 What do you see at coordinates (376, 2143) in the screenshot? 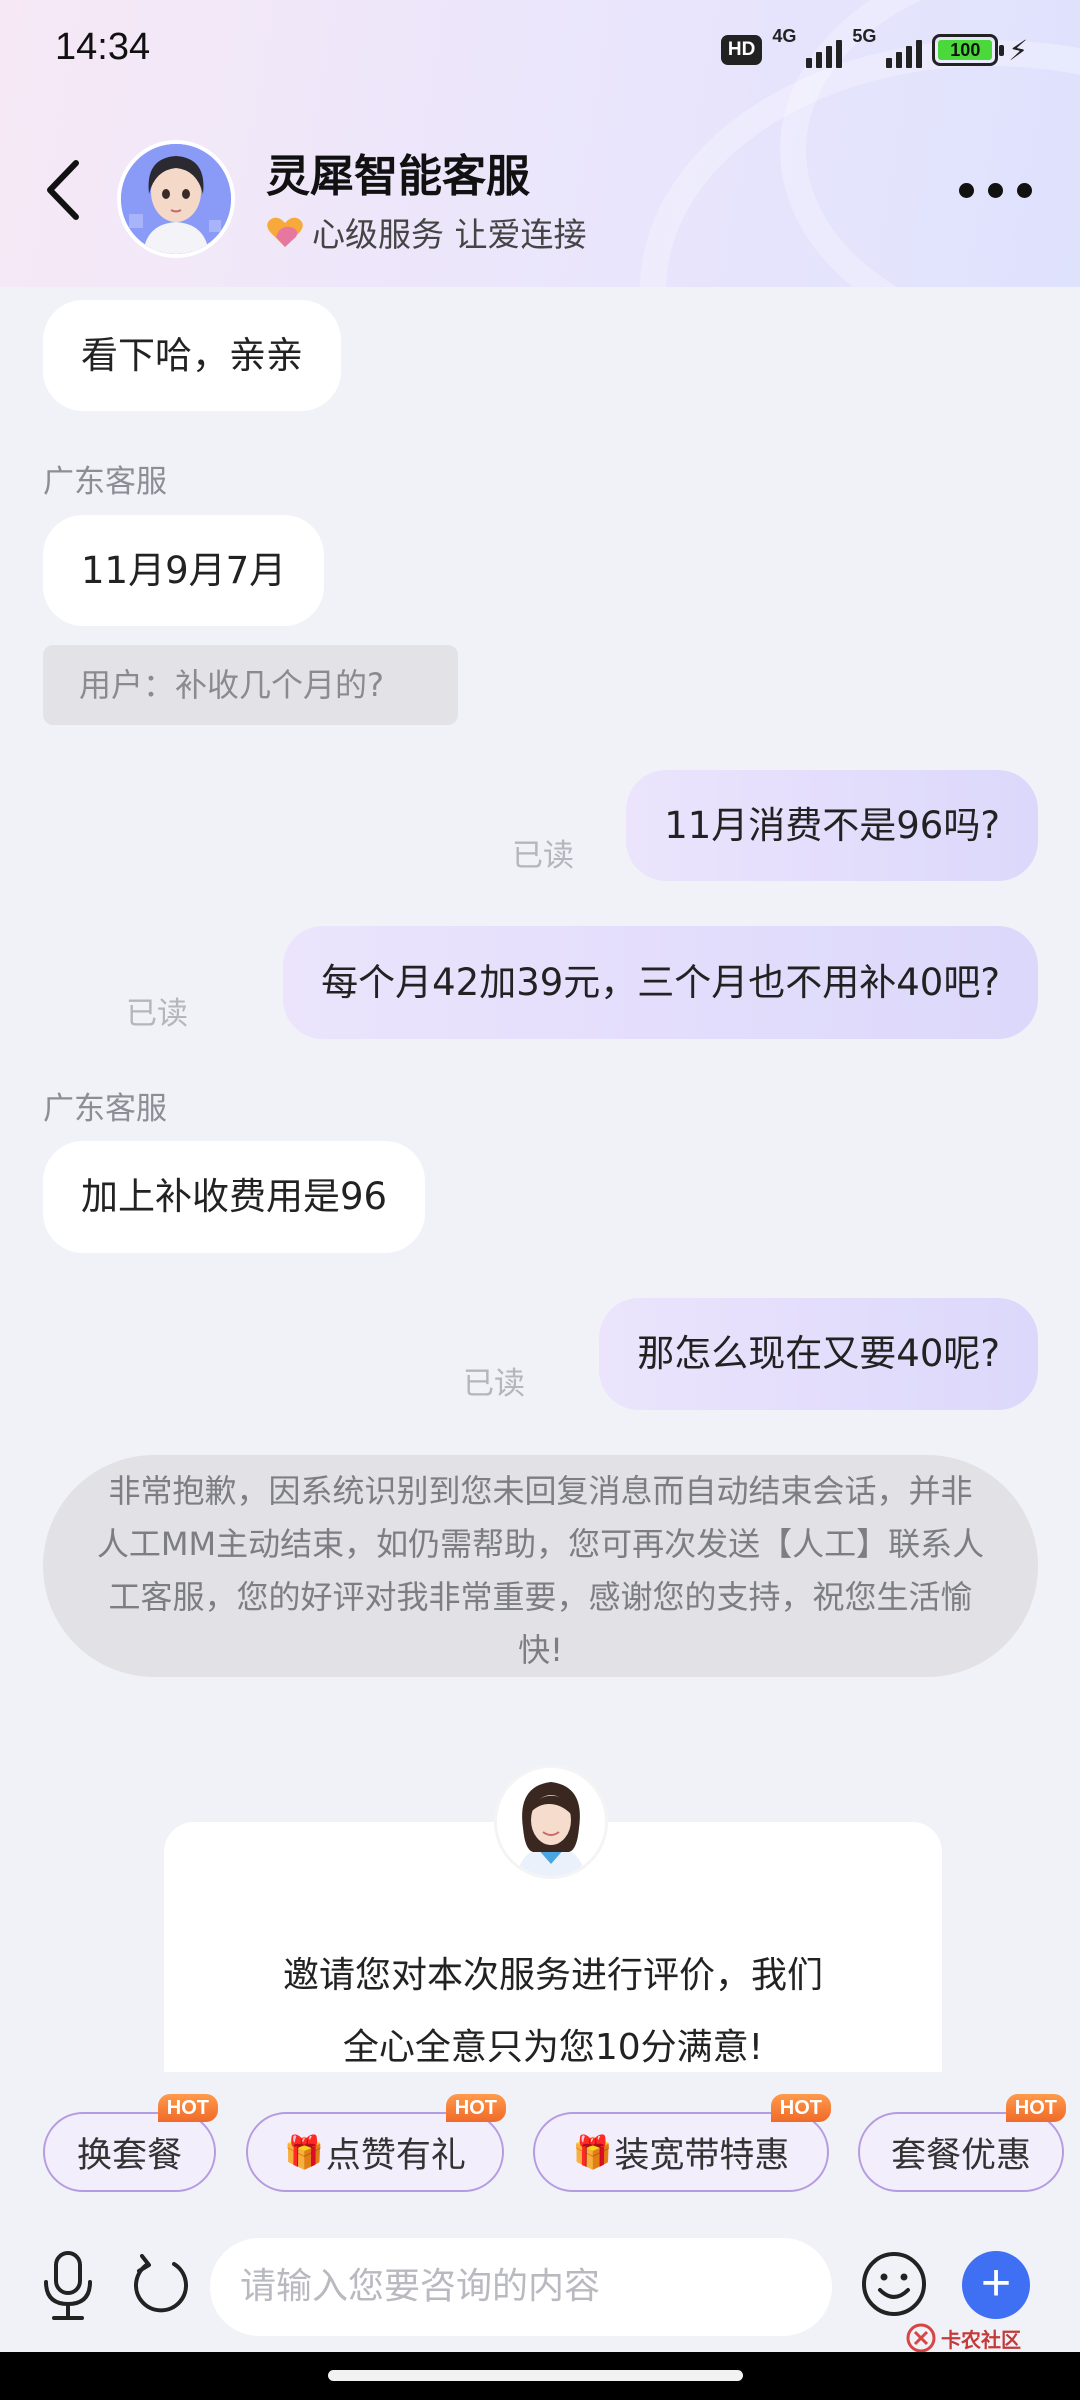
I see `chip-like-gift: 🎁 点赞有礼 HOT` at bounding box center [376, 2143].